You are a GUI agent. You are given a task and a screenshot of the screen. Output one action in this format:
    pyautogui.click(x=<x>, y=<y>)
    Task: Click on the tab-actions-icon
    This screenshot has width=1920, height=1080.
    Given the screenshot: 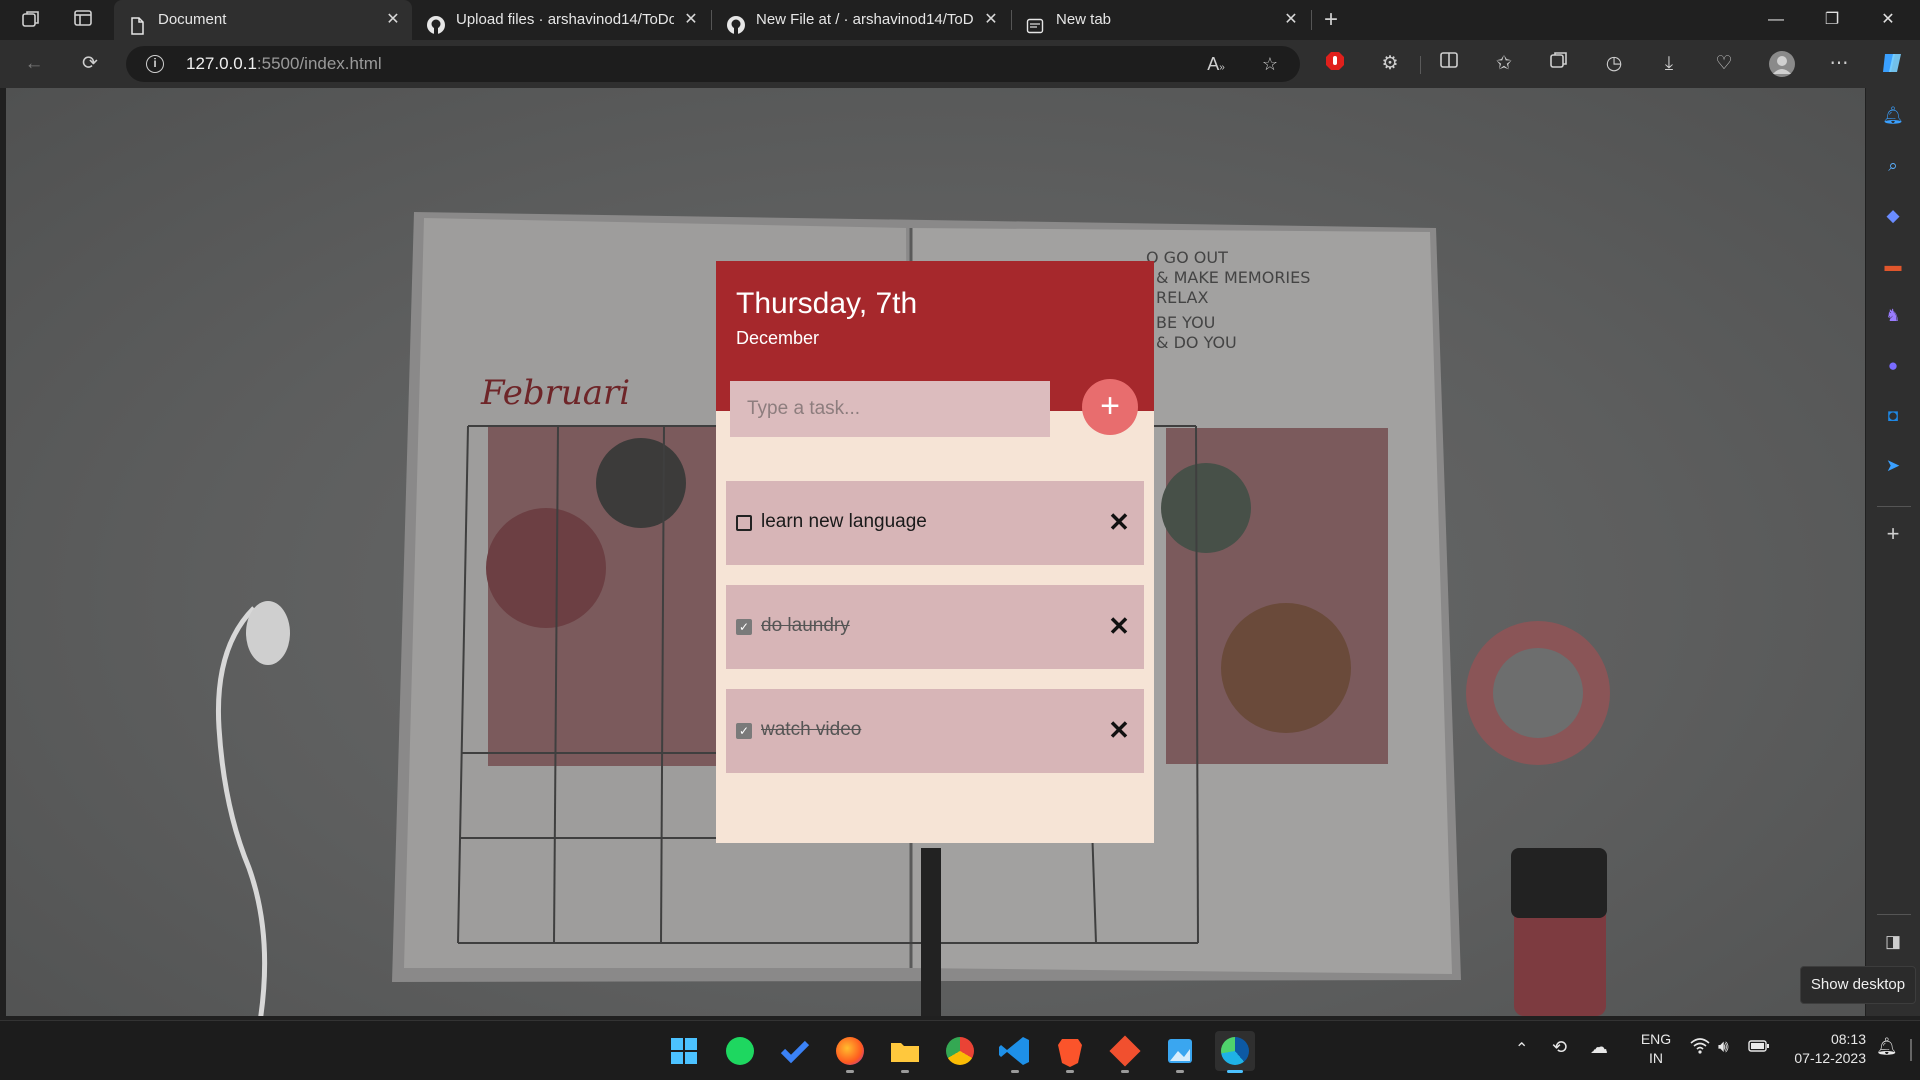 What is the action you would take?
    pyautogui.click(x=83, y=20)
    